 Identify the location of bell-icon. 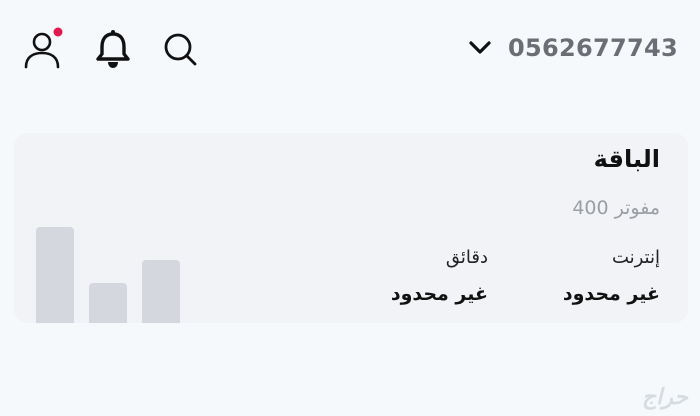
(113, 49).